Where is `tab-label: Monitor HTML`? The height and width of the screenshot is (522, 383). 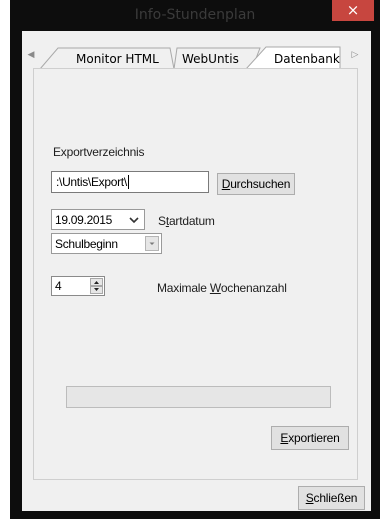
tab-label: Monitor HTML is located at coordinates (117, 59).